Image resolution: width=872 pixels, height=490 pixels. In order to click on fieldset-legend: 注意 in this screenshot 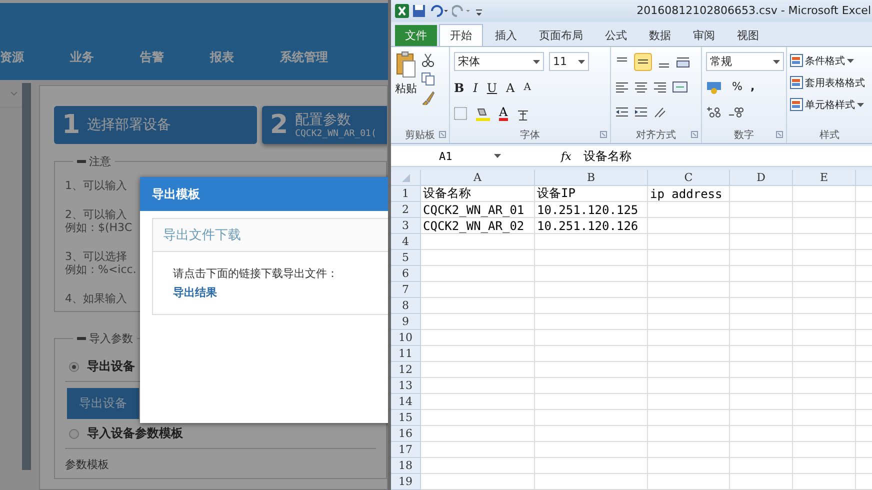, I will do `click(100, 161)`.